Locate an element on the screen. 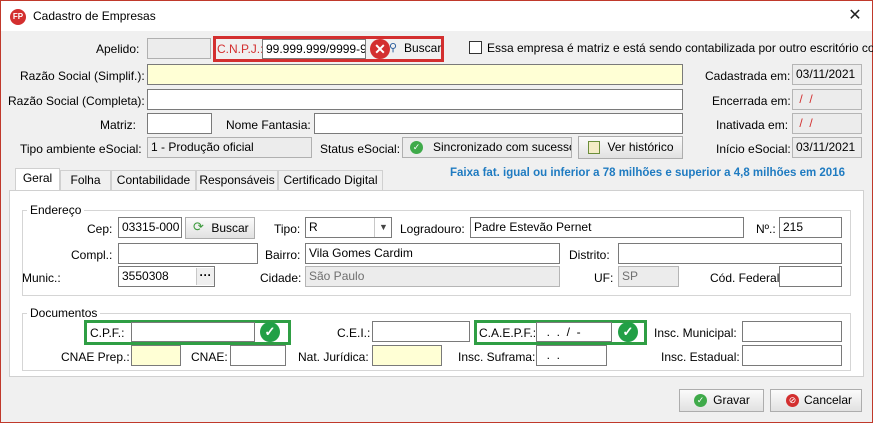 The image size is (873, 423). razao-completa-label: Razão Social (Completa): is located at coordinates (76, 101).